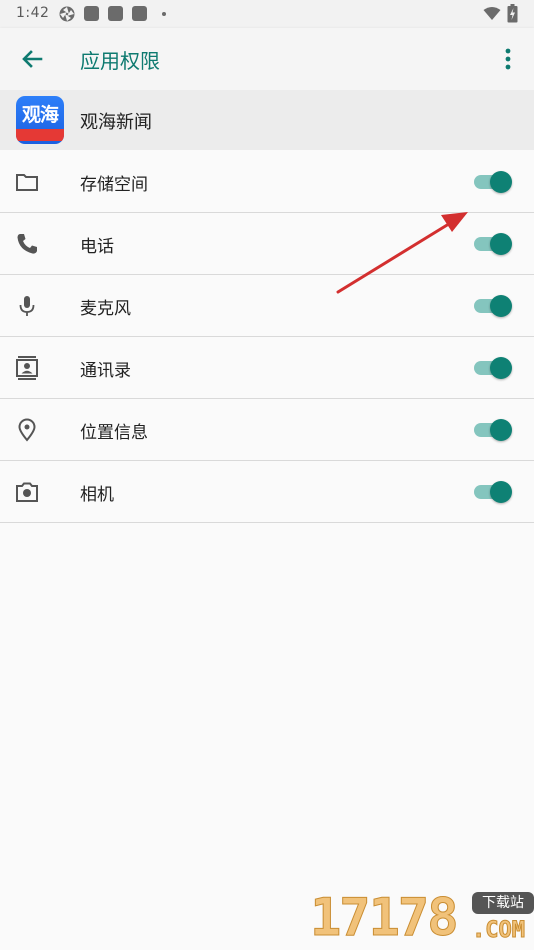 The width and height of the screenshot is (534, 950). I want to click on permission-row-location: 位置信息, so click(267, 430).